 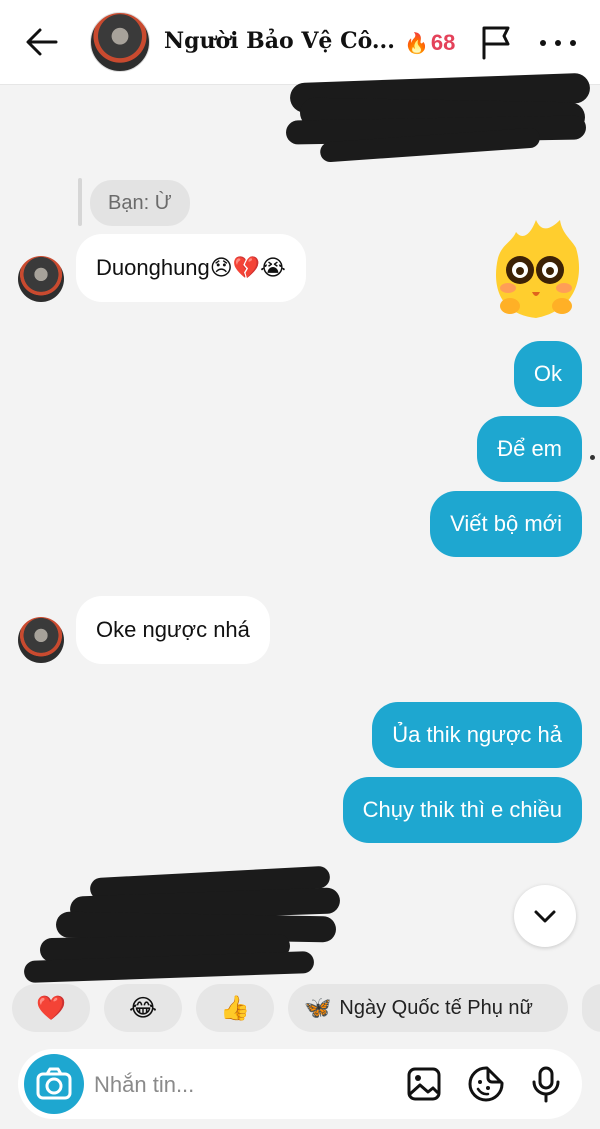 What do you see at coordinates (506, 524) in the screenshot?
I see `message-outgoing: Viết bộ mới` at bounding box center [506, 524].